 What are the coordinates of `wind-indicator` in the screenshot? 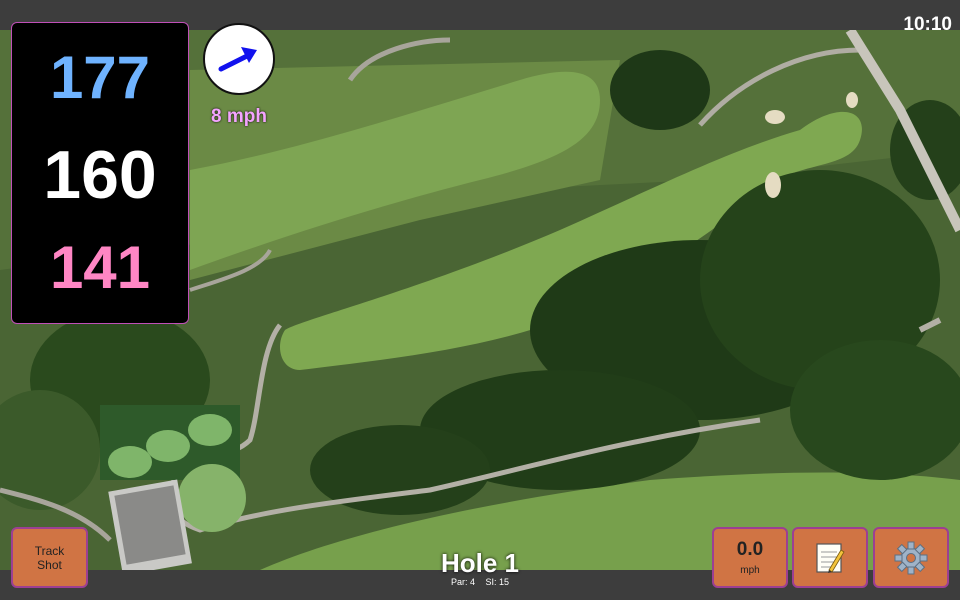 It's located at (239, 59).